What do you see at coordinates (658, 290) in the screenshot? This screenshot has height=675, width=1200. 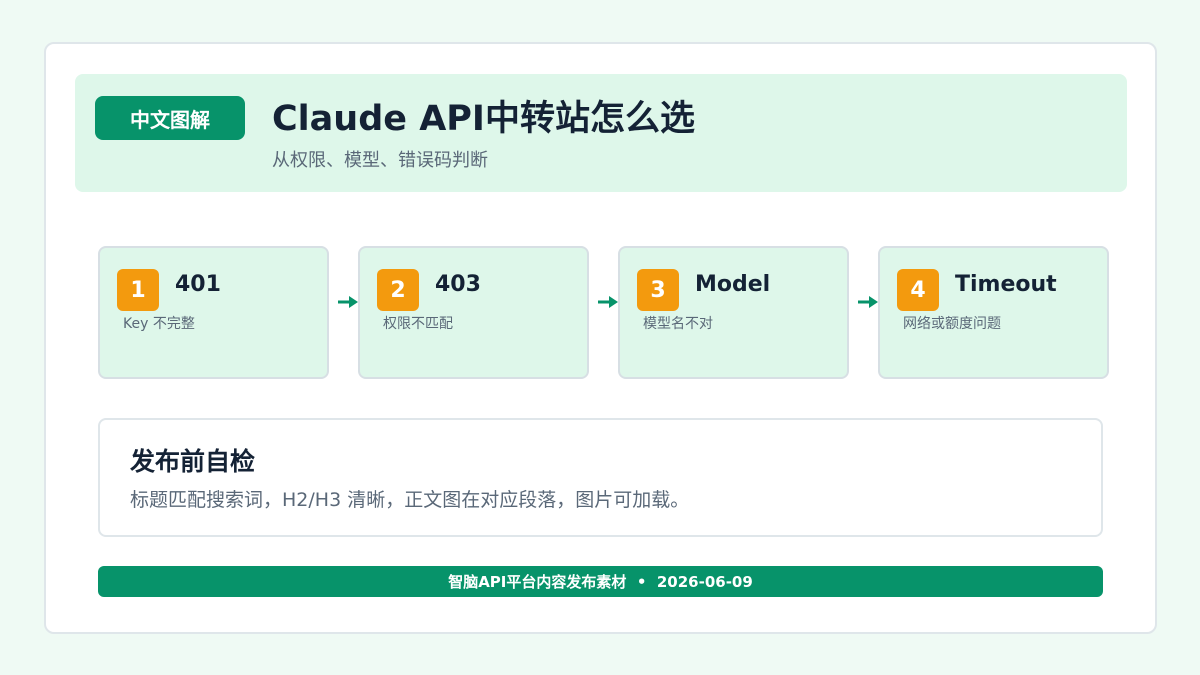 I see `step-number-badge: 3` at bounding box center [658, 290].